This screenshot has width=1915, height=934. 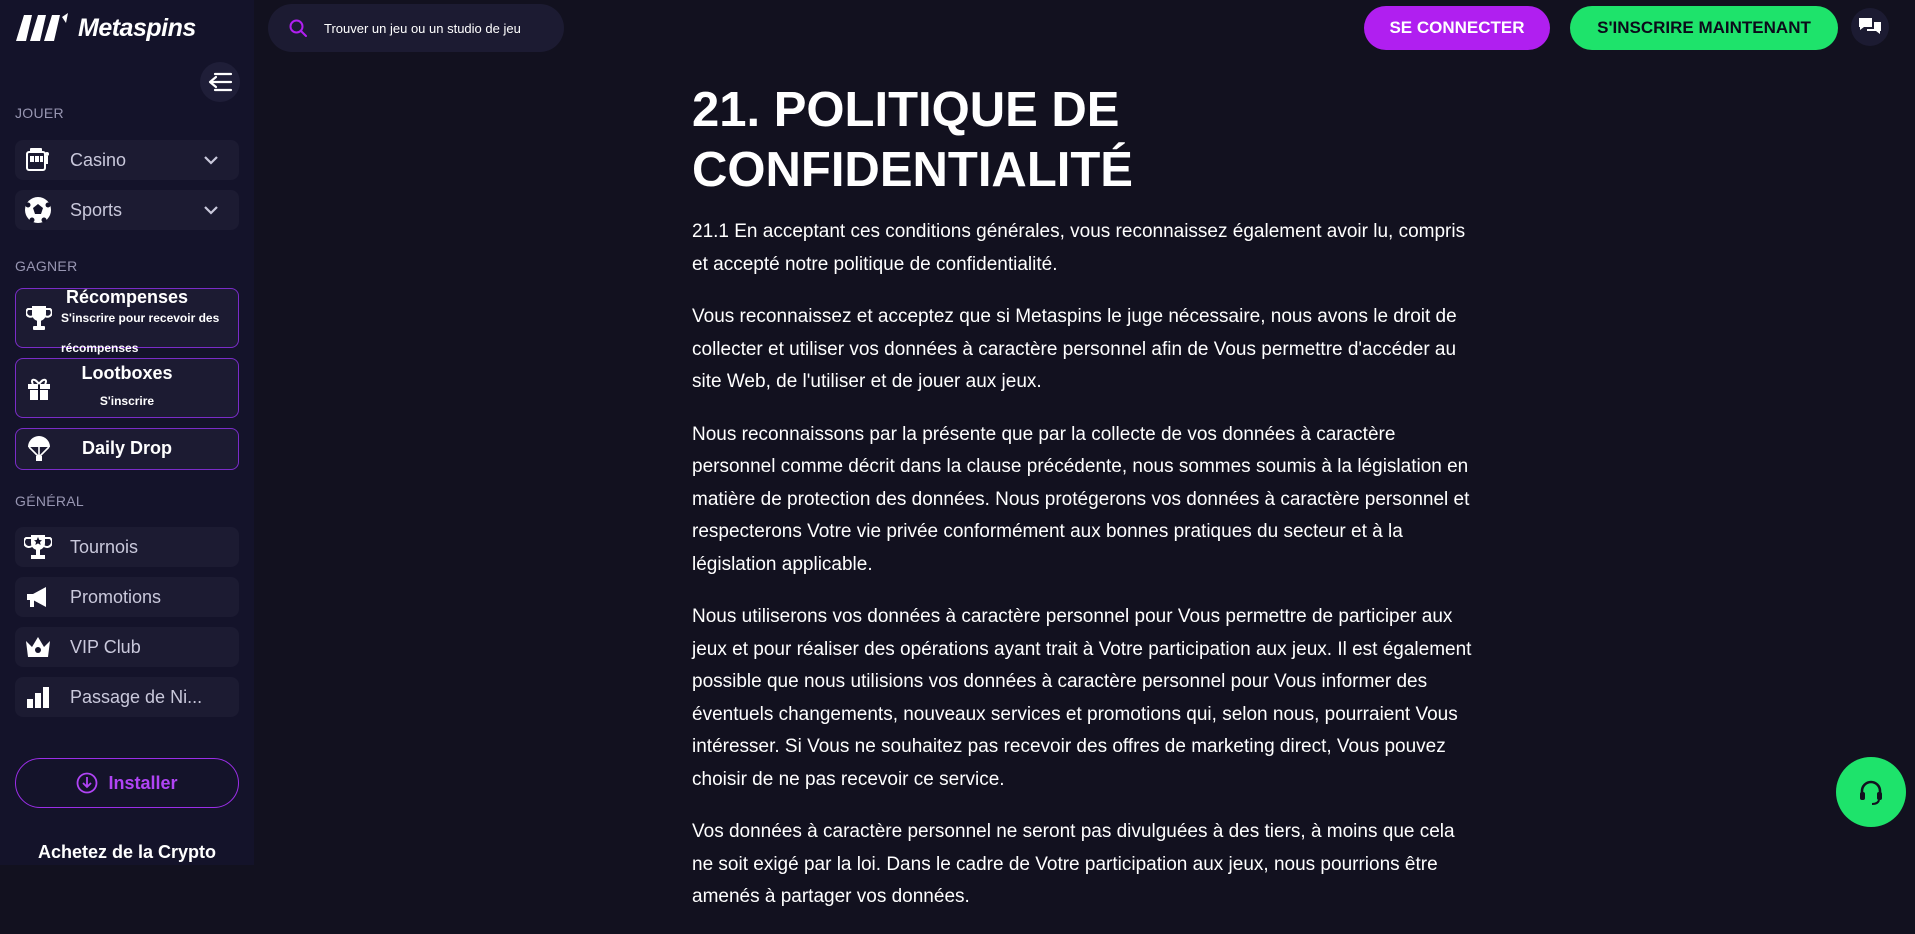 What do you see at coordinates (100, 348) in the screenshot?
I see `rewards-subtitle-line2: récompenses` at bounding box center [100, 348].